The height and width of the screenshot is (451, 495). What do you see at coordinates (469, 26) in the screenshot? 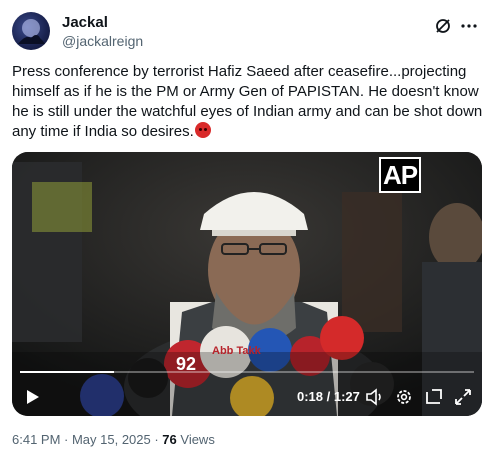
I see `more-icon` at bounding box center [469, 26].